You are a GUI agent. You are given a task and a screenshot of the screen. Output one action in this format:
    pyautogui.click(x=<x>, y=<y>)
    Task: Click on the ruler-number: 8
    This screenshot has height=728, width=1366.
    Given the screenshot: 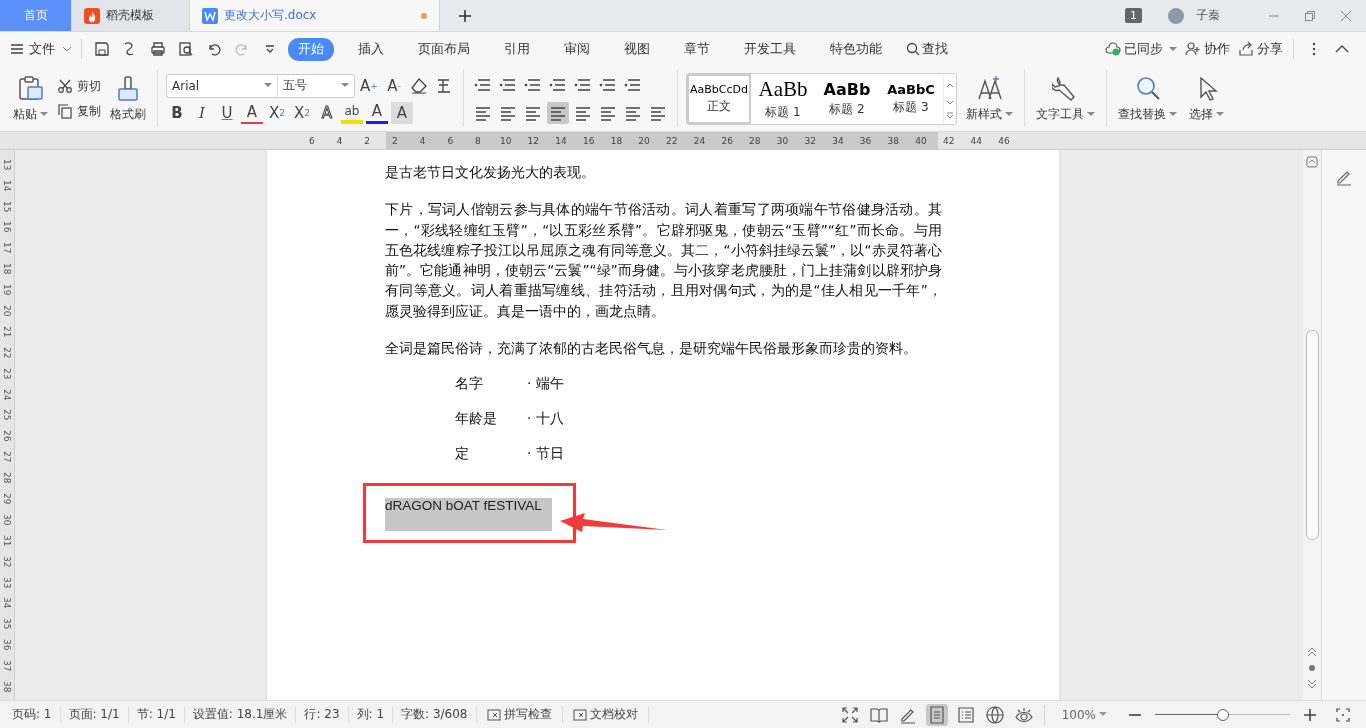 What is the action you would take?
    pyautogui.click(x=478, y=140)
    